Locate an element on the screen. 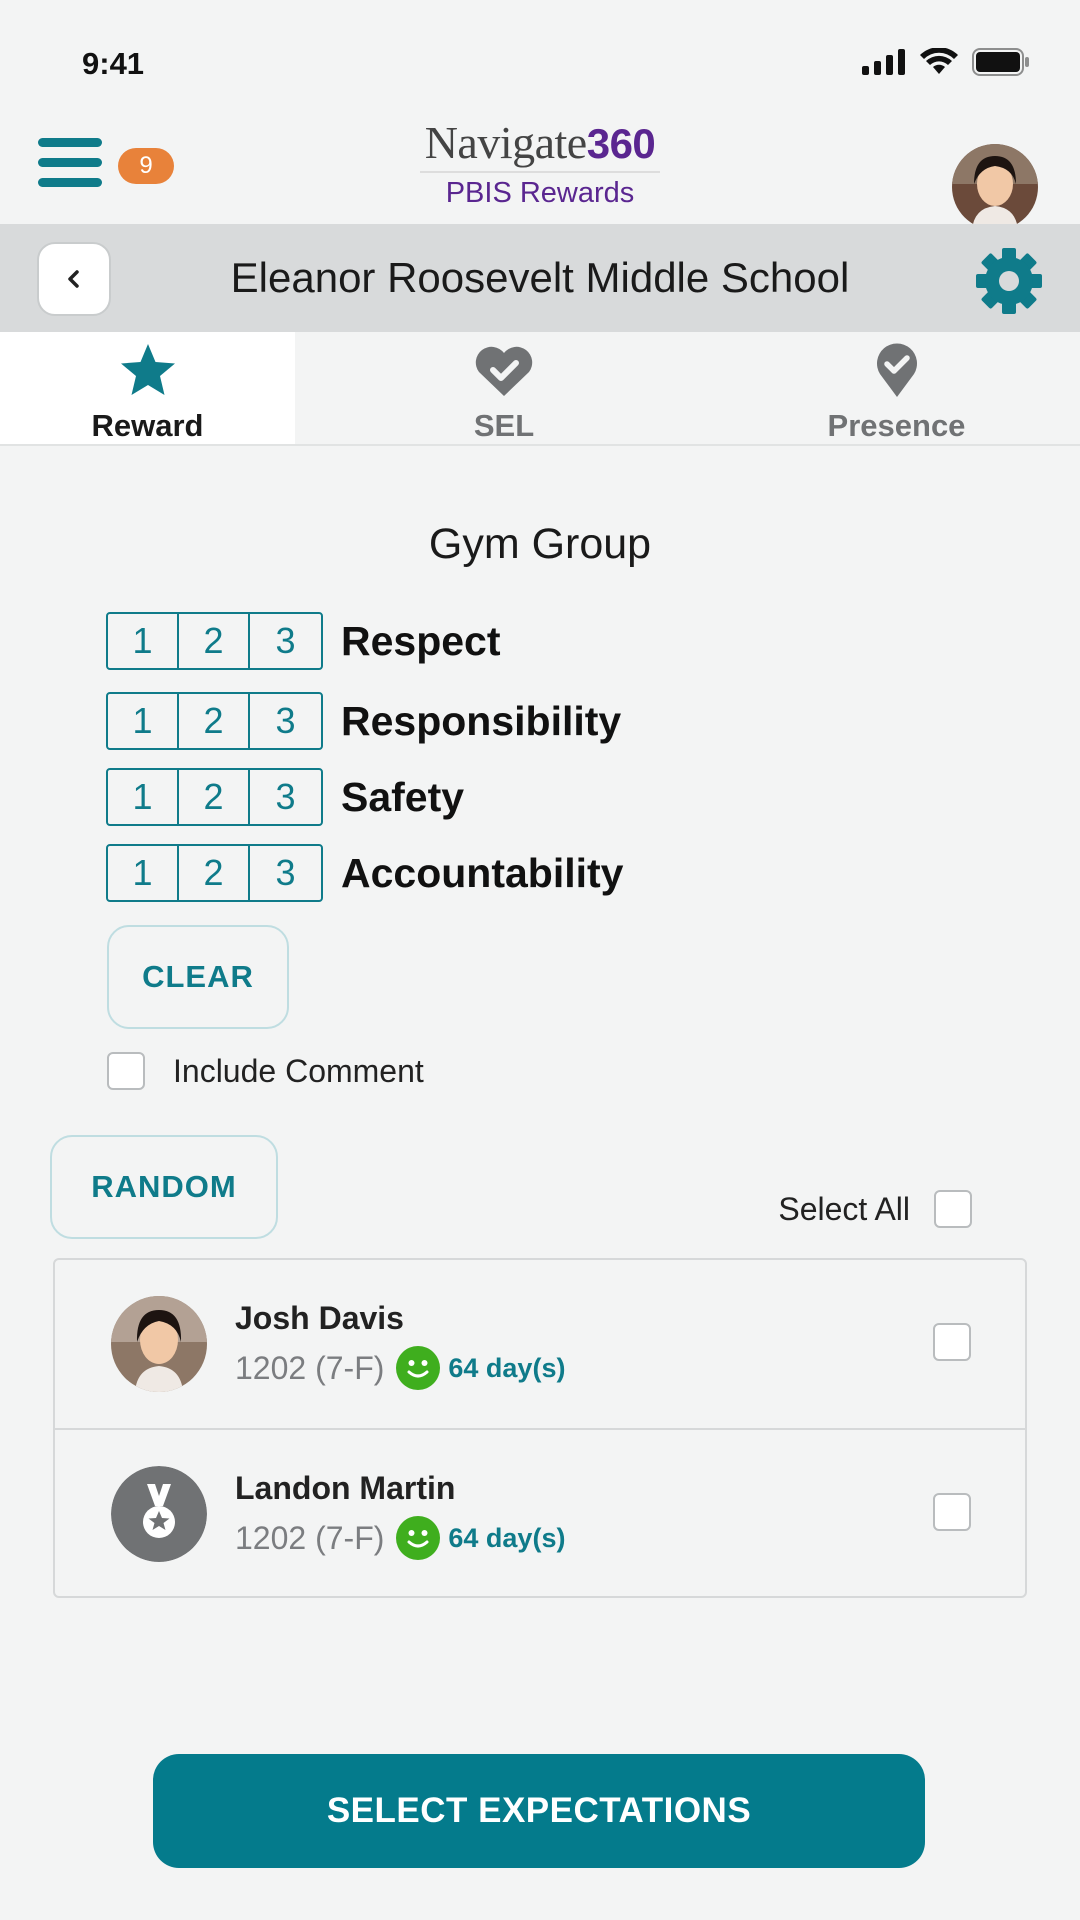 The height and width of the screenshot is (1920, 1080). include-comment-label: Include Comment is located at coordinates (298, 1070).